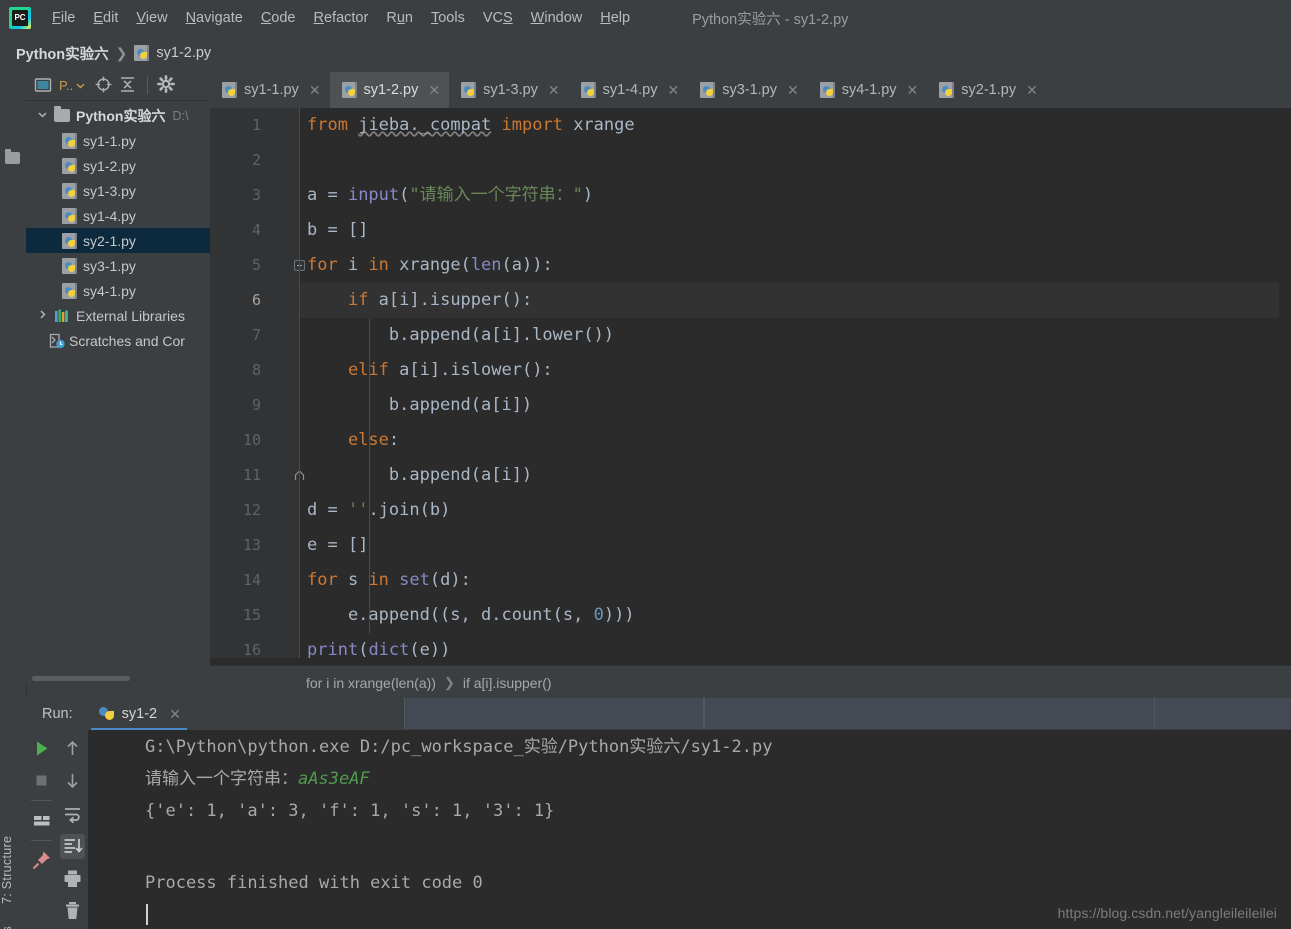 This screenshot has width=1291, height=929. Describe the element at coordinates (645, 53) in the screenshot. I see `navigation-bar: Python实验六 ❯ sy1-2.py` at that location.